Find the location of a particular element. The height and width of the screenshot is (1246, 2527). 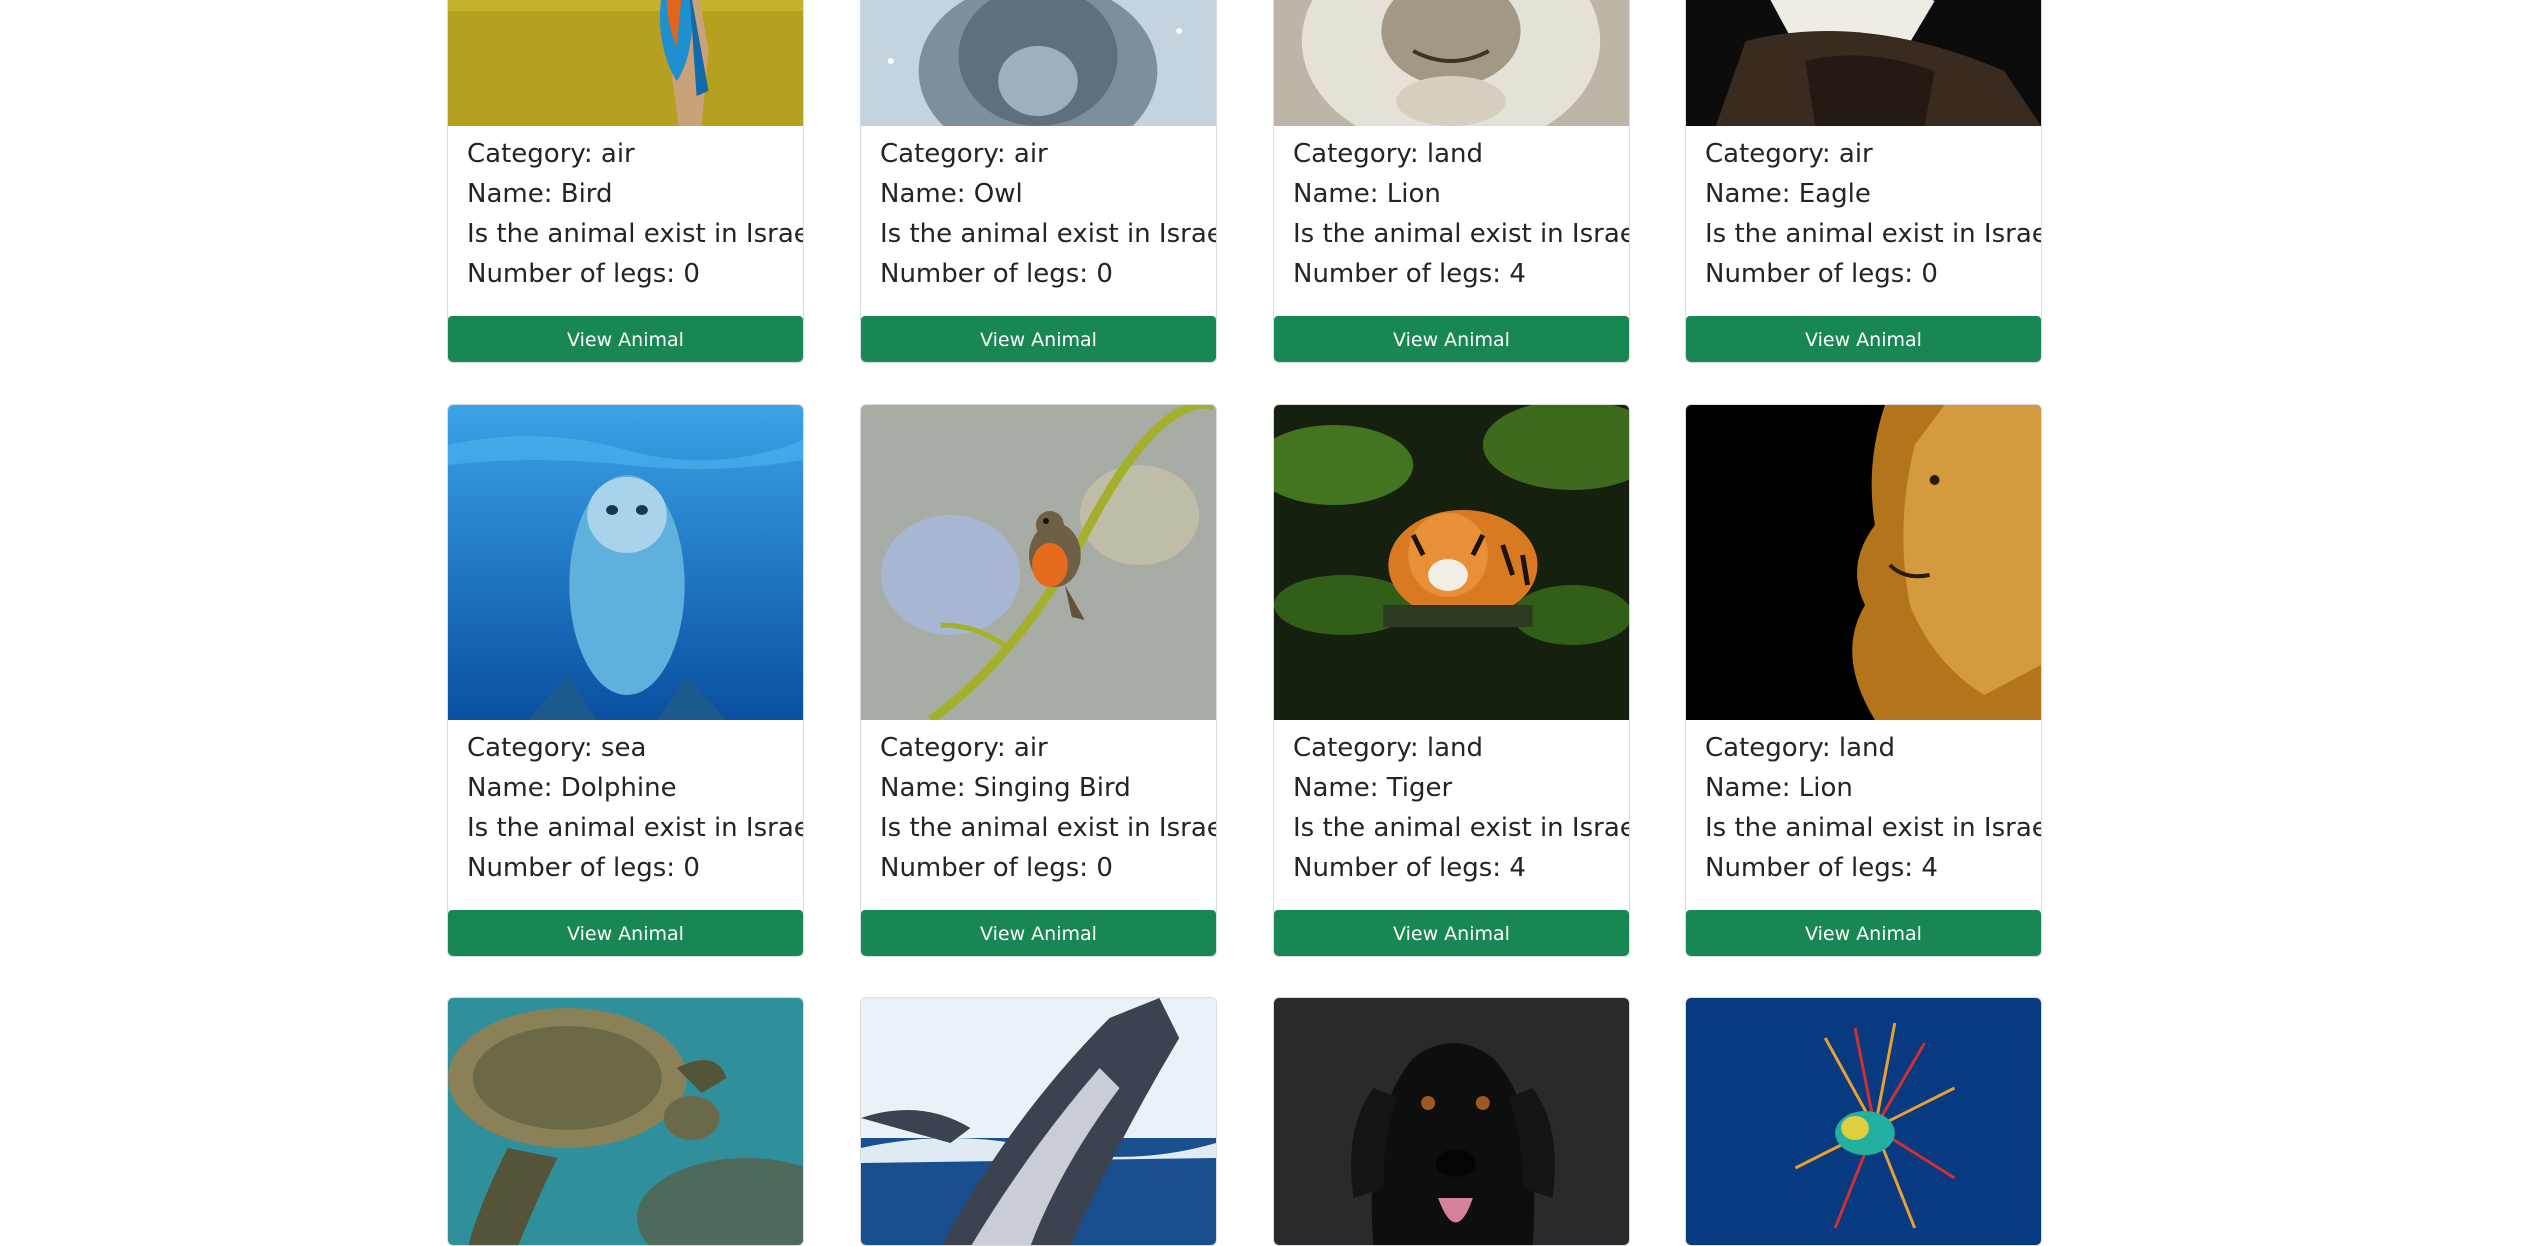

animal-name: Name: Owl is located at coordinates (951, 194).